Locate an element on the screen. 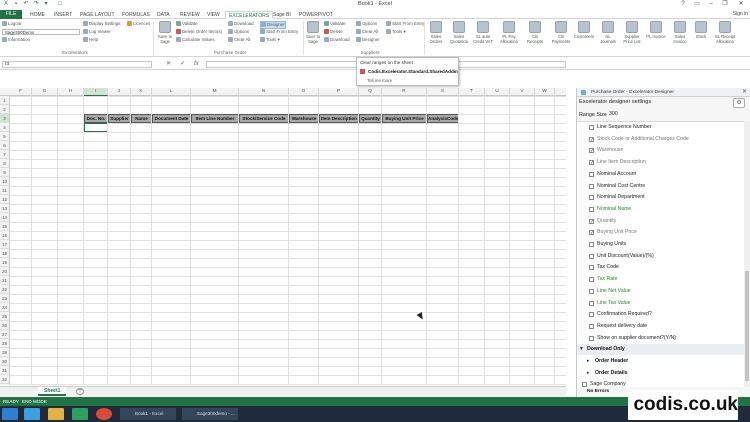 Image resolution: width=750 pixels, height=422 pixels. row-header: 14 is located at coordinates (5, 217).